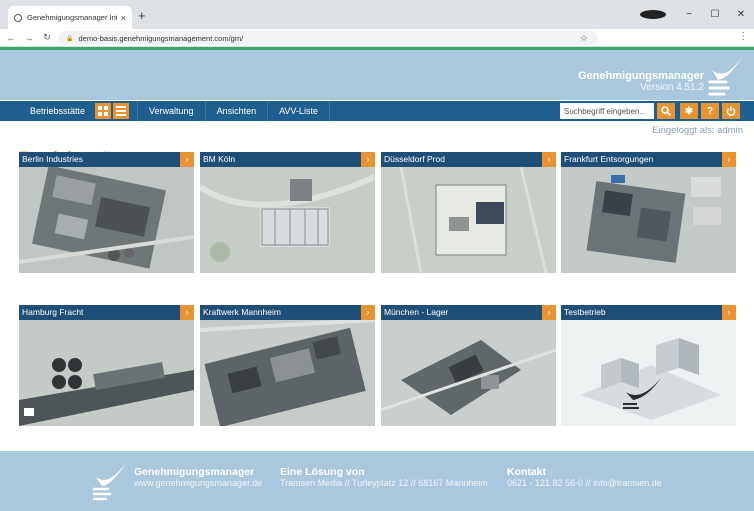  What do you see at coordinates (584, 38) in the screenshot?
I see `bookmark-star-icon: ☆` at bounding box center [584, 38].